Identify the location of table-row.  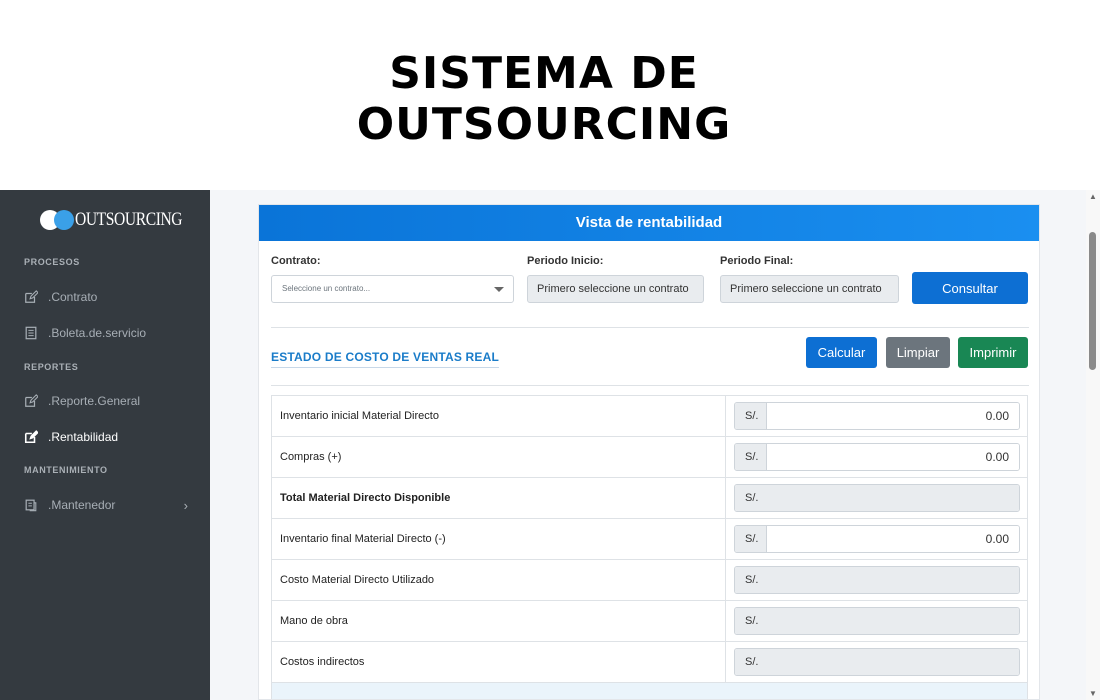
(649, 691).